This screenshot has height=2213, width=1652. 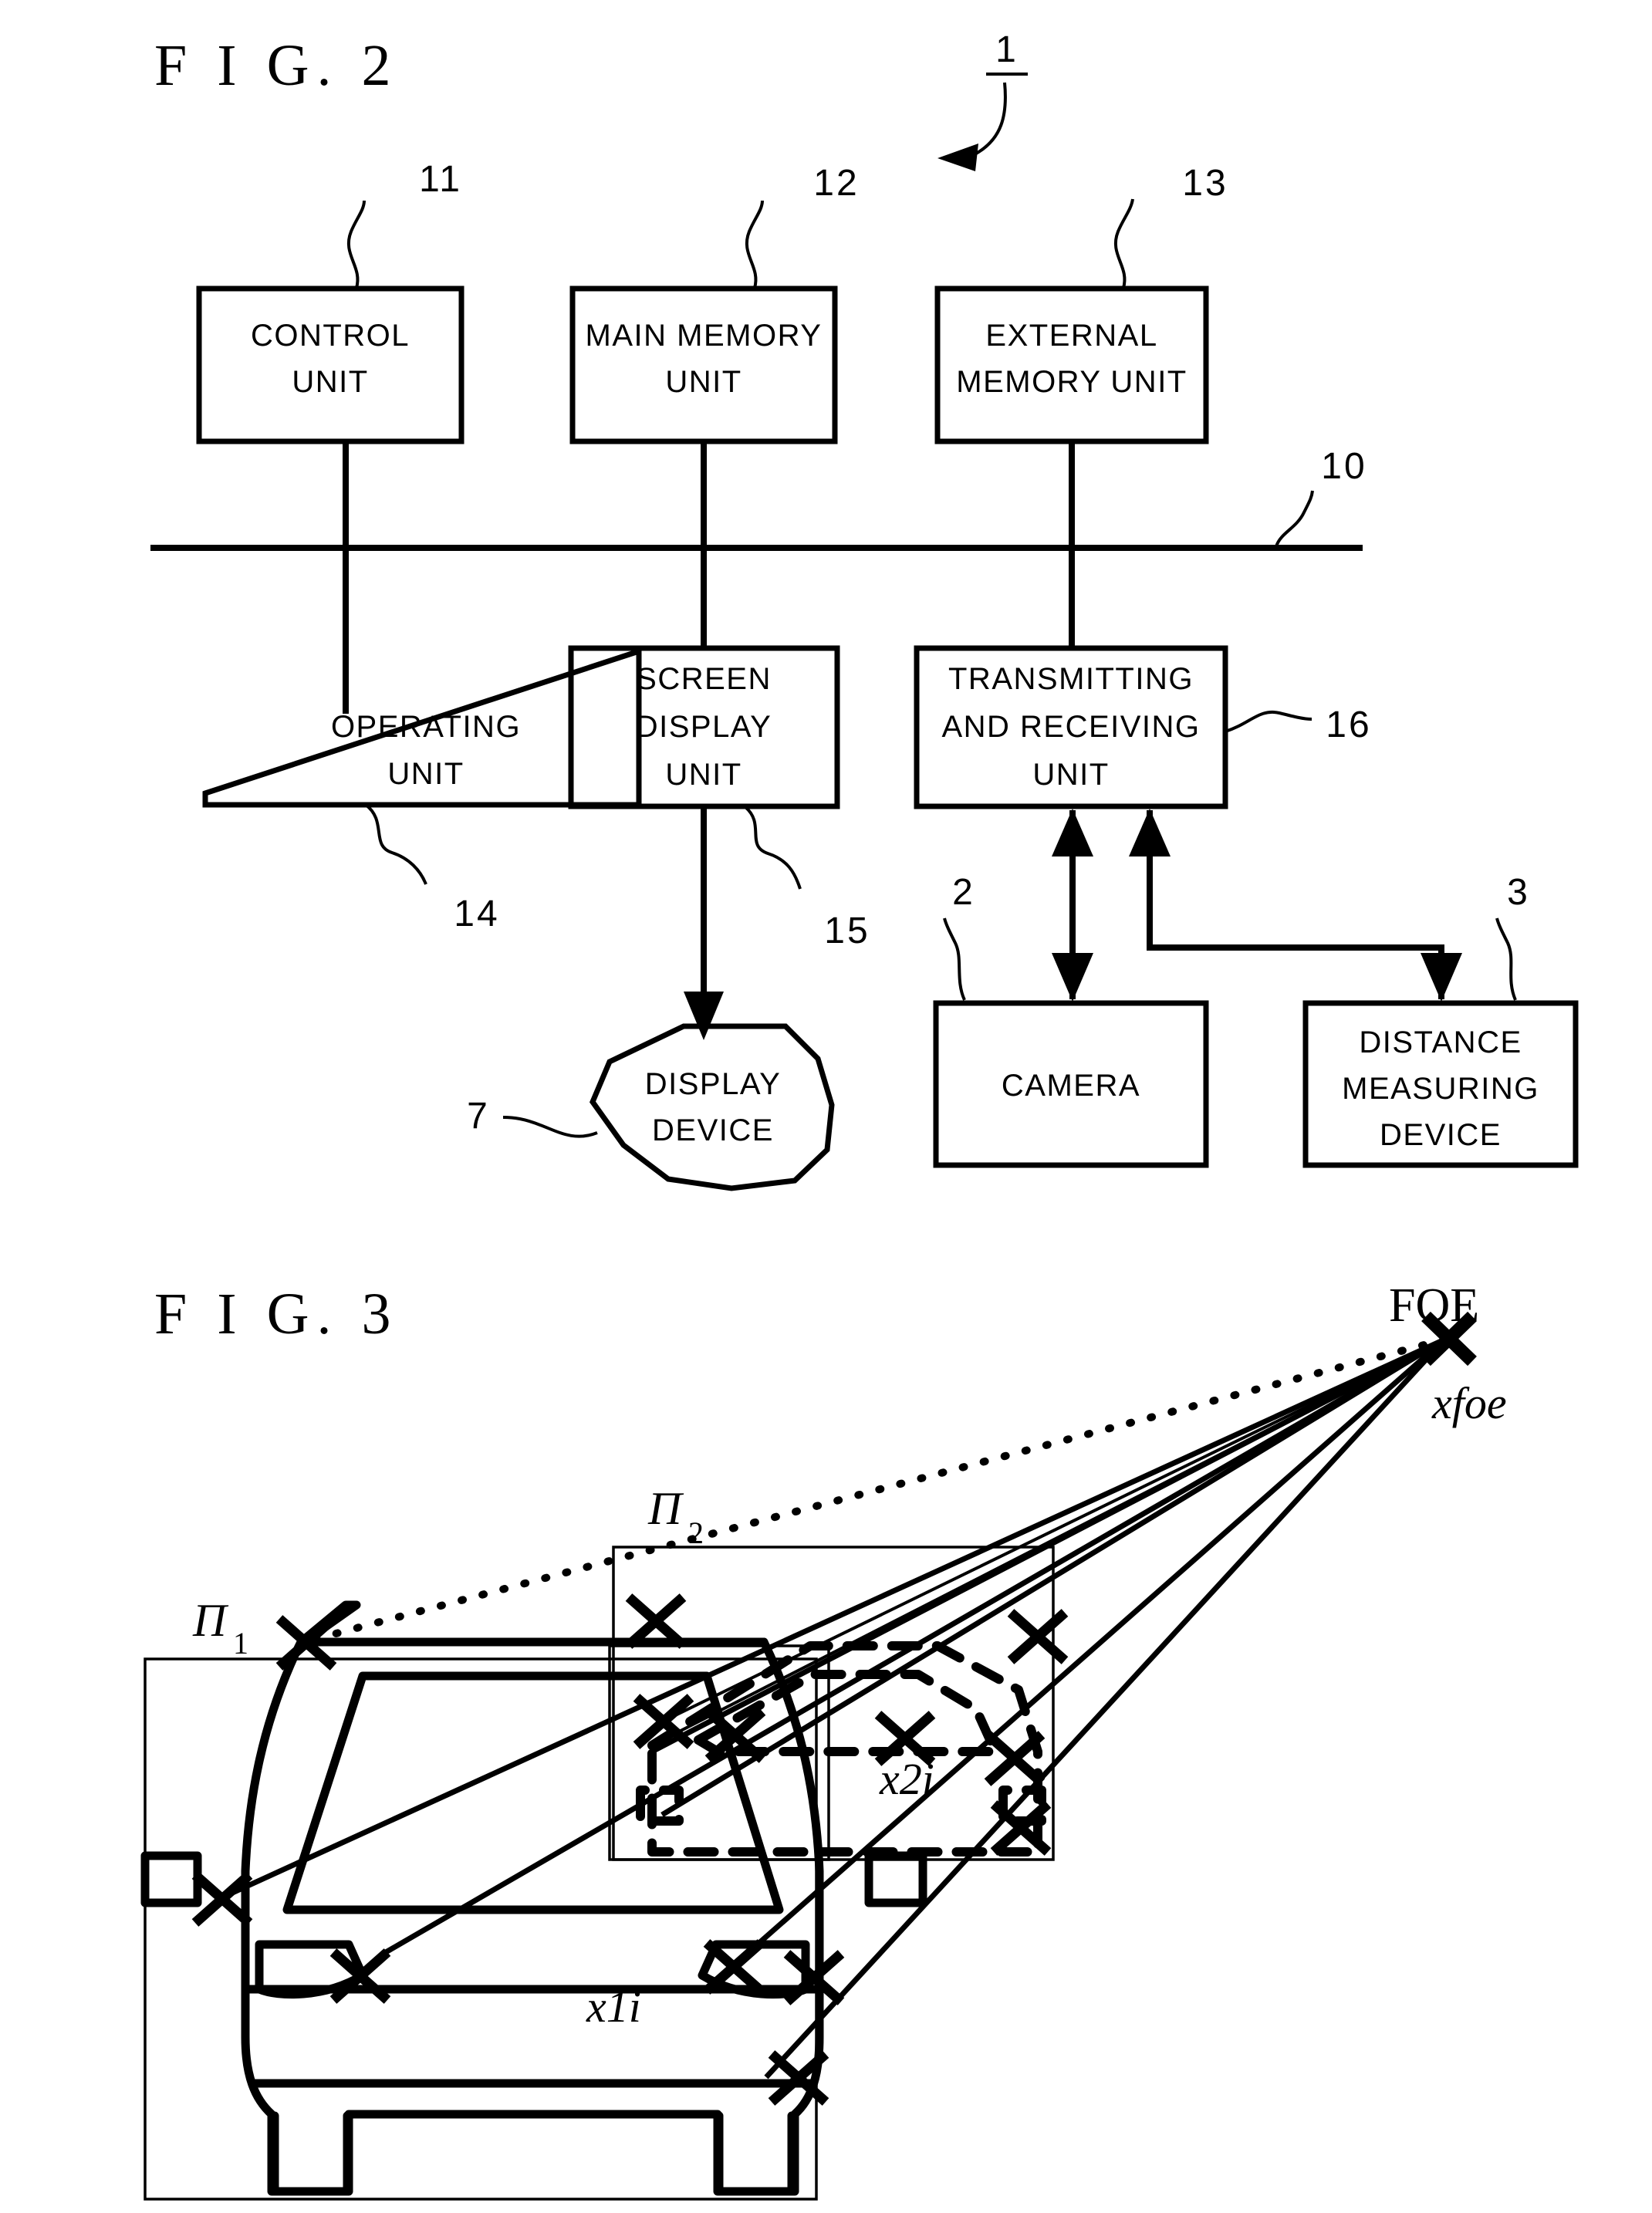 I want to click on control-unit-label-line-2: UNIT, so click(x=330, y=382).